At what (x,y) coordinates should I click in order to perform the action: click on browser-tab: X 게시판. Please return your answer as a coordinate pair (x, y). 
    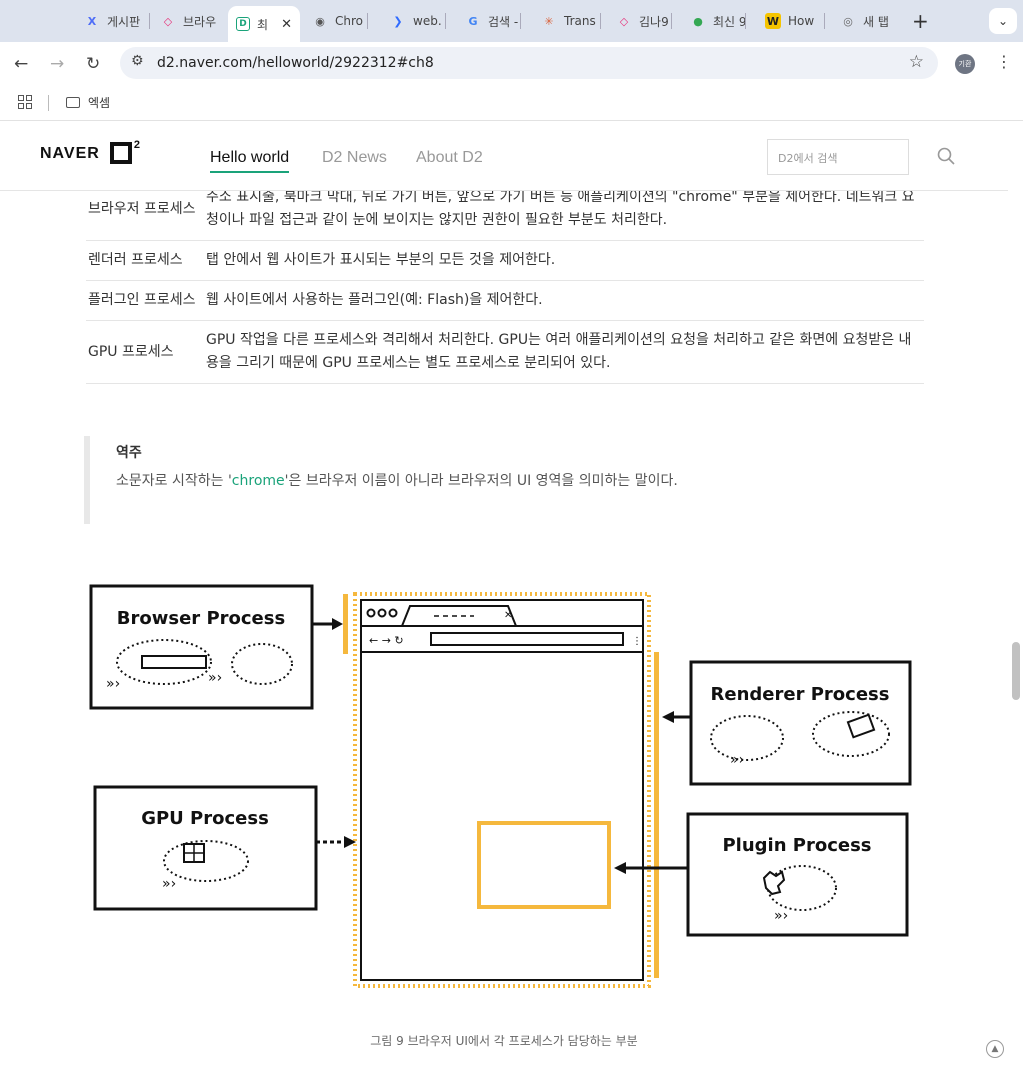
    Looking at the image, I should click on (117, 21).